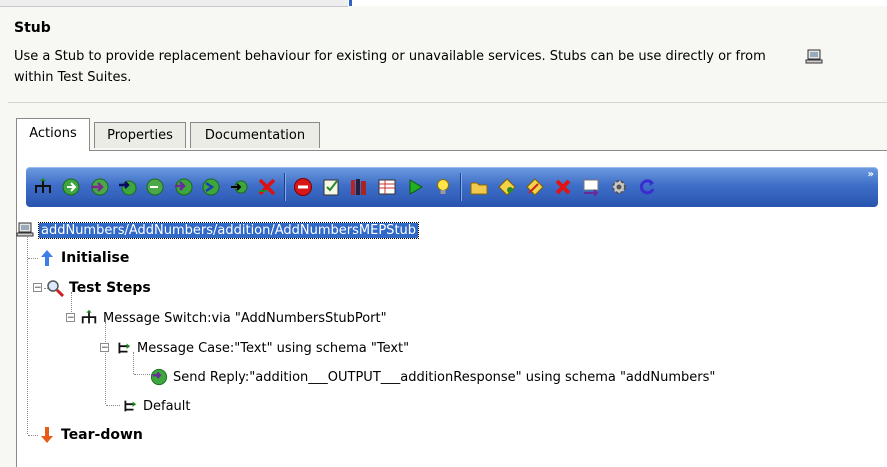 This screenshot has width=887, height=467. Describe the element at coordinates (183, 187) in the screenshot. I see `green-arrow-reply-icon` at that location.